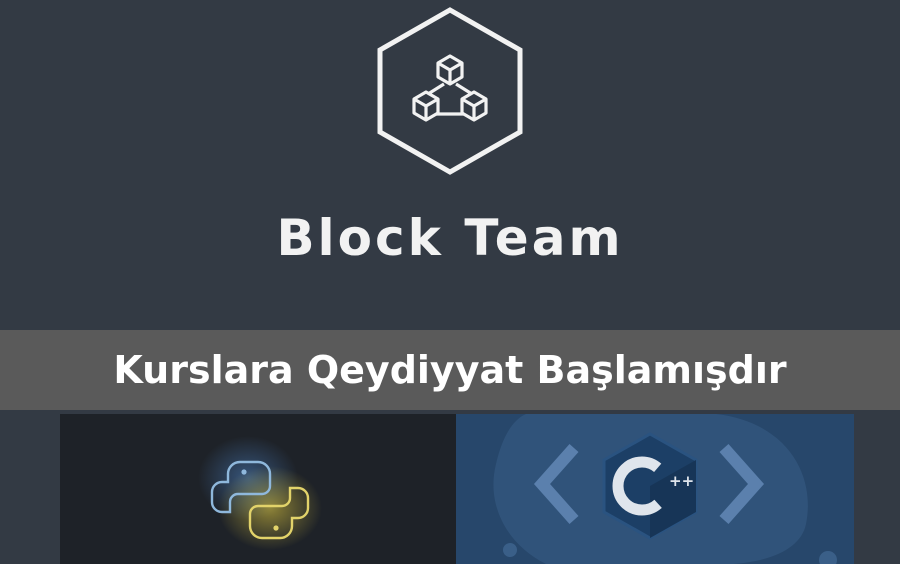  Describe the element at coordinates (260, 493) in the screenshot. I see `python-logo-icon` at that location.